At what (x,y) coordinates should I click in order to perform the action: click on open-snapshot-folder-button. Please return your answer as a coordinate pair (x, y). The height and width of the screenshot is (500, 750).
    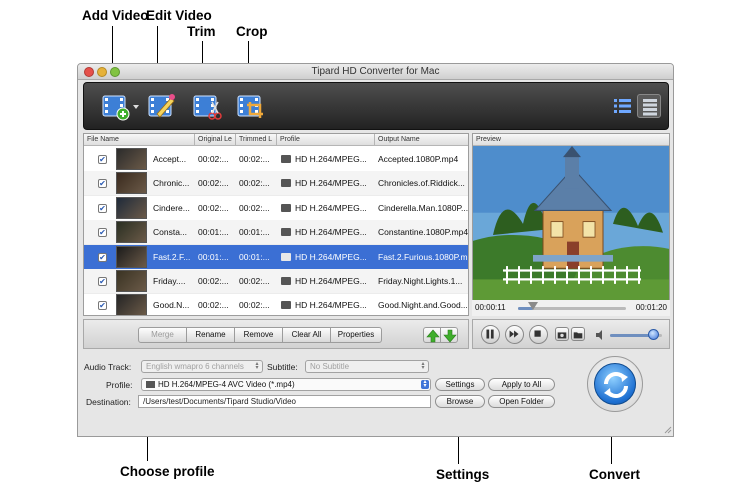
    Looking at the image, I should click on (578, 334).